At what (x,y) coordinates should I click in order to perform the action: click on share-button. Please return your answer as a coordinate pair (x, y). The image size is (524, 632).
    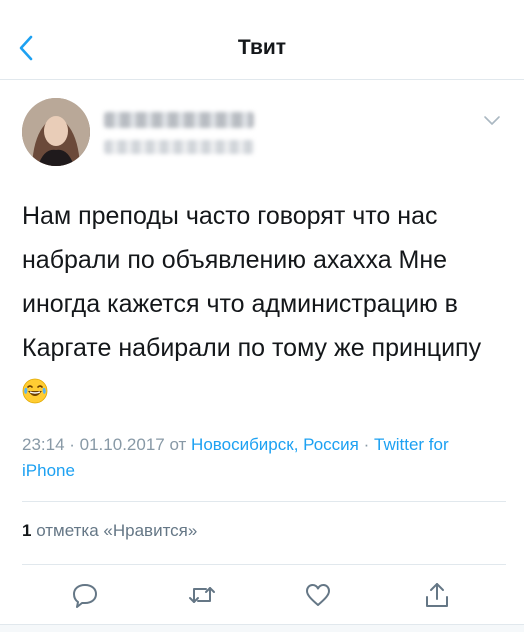
    Looking at the image, I should click on (437, 595).